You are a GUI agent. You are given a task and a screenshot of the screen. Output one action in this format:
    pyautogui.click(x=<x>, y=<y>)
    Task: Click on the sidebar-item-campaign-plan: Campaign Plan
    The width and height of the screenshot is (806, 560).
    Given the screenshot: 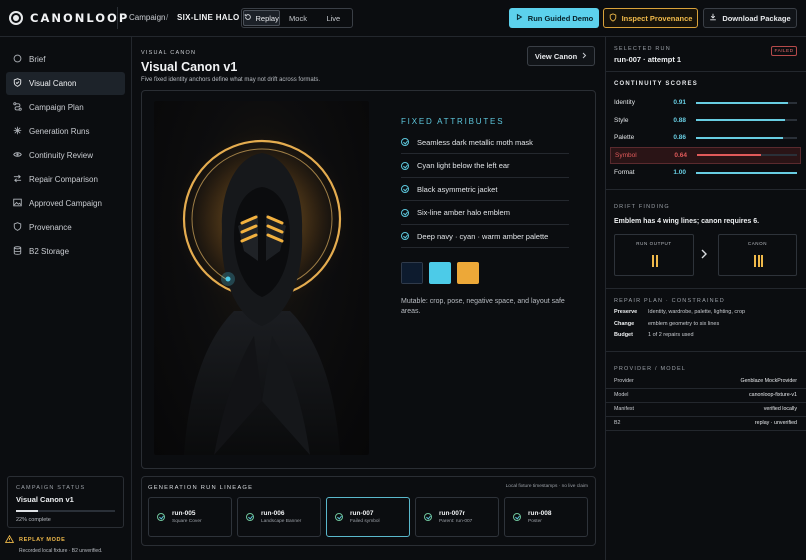 What is the action you would take?
    pyautogui.click(x=65, y=107)
    